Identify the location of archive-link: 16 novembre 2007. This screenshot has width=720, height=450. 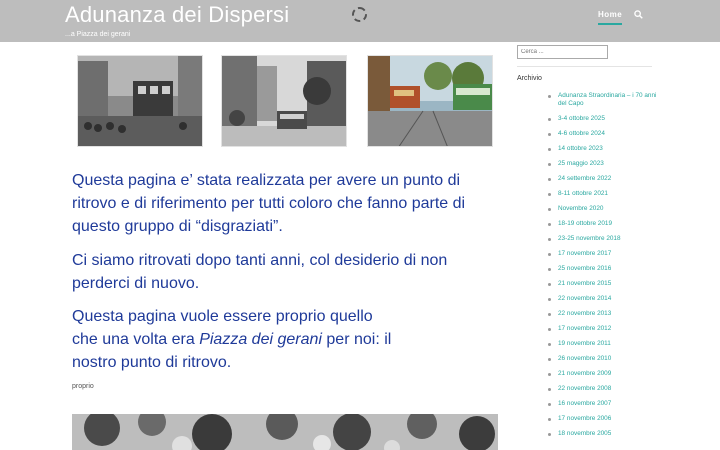
(603, 404).